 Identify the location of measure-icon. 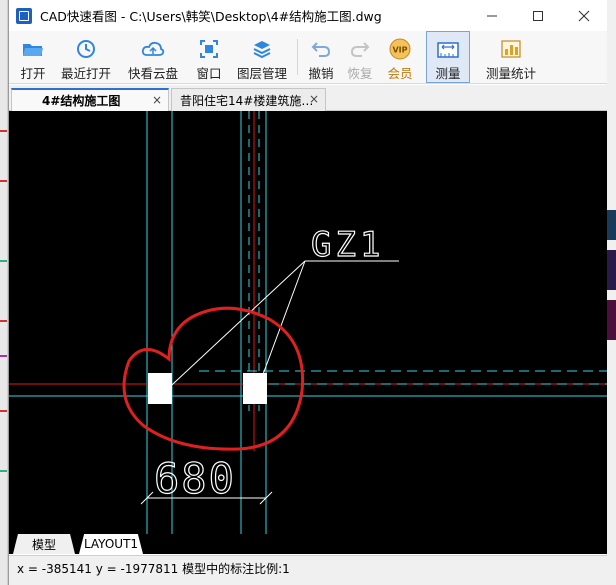
(448, 49).